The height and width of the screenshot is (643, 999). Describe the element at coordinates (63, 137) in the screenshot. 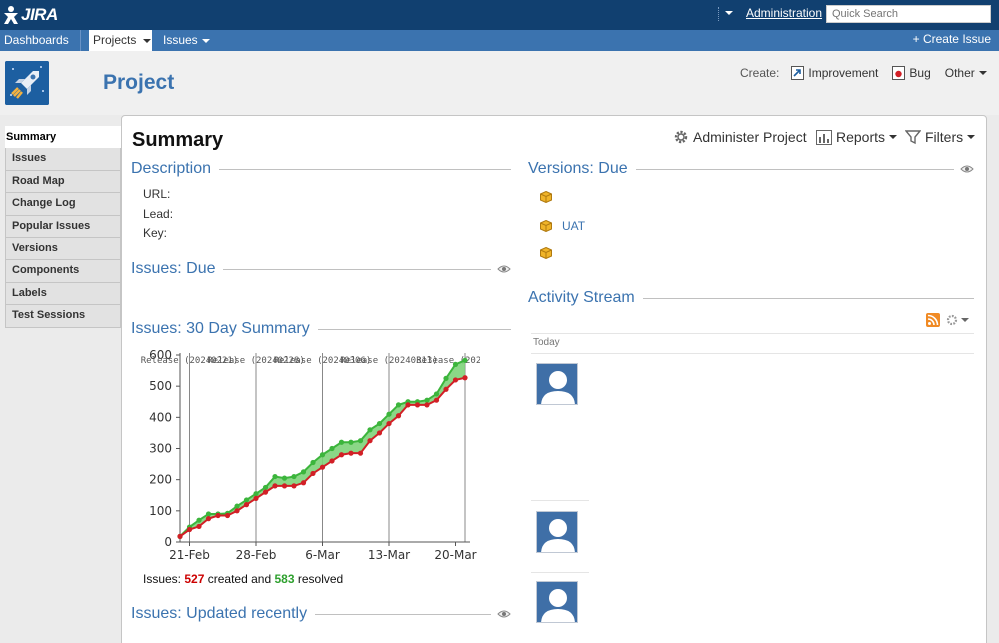

I see `tab-summary: Summary` at that location.